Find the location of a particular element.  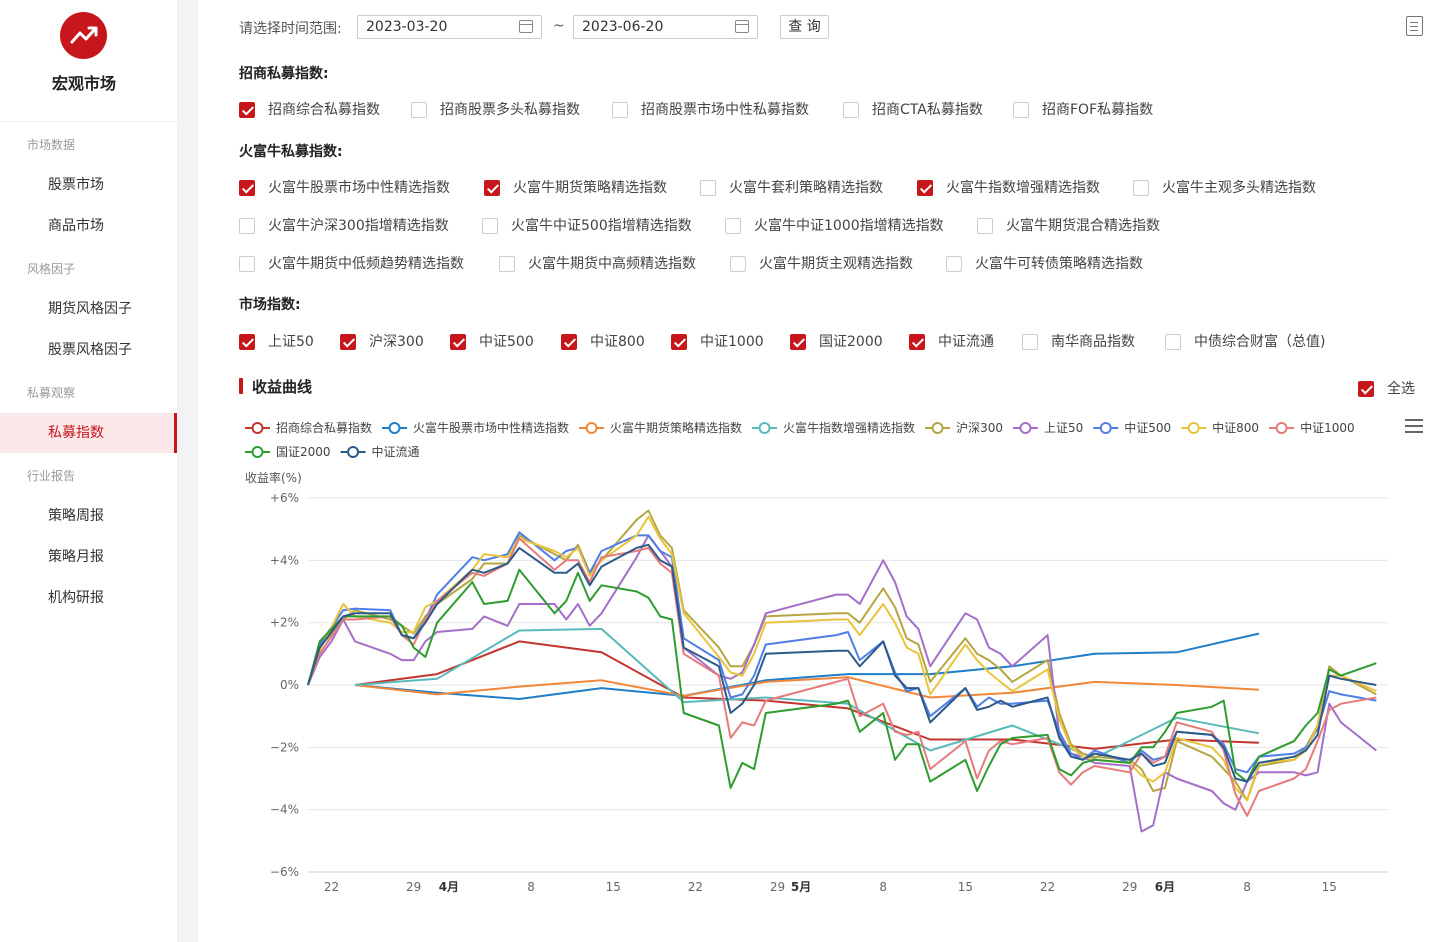

legend-label: 国证2000 is located at coordinates (303, 452).